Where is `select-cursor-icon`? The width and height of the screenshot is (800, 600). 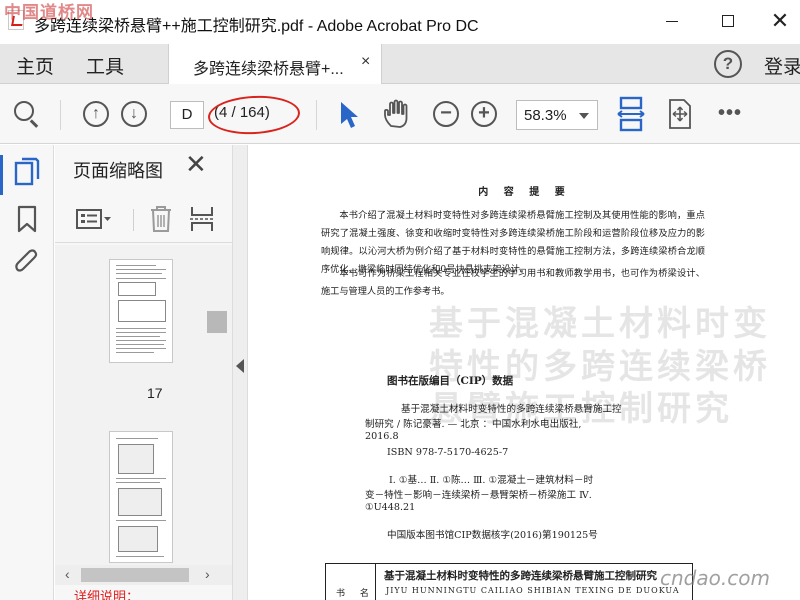 select-cursor-icon is located at coordinates (349, 115).